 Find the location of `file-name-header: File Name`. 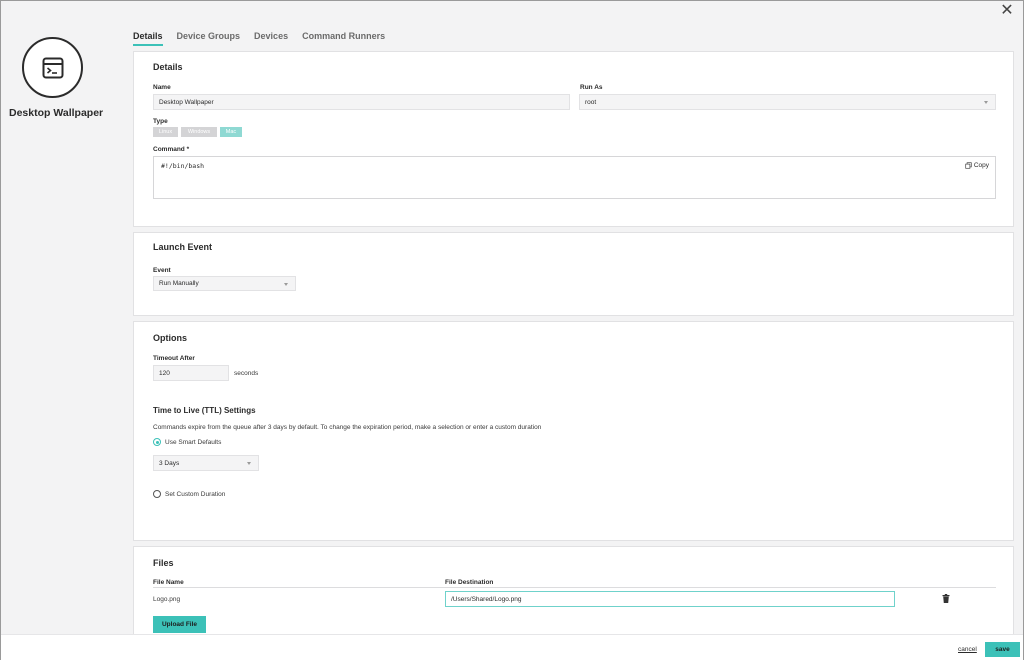

file-name-header: File Name is located at coordinates (168, 582).